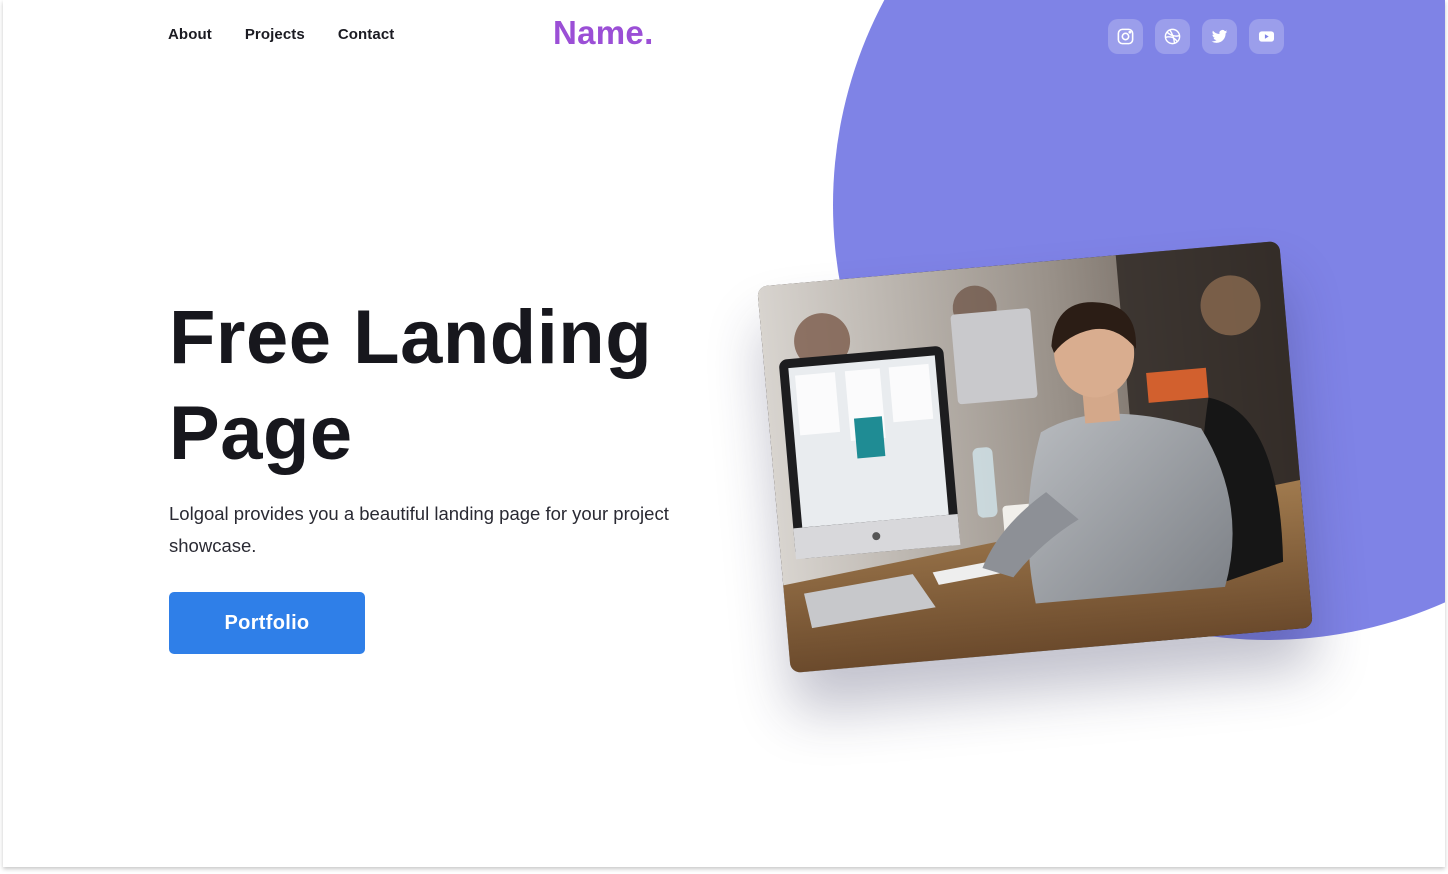  Describe the element at coordinates (267, 623) in the screenshot. I see `portfolio-button: Portfolio` at that location.